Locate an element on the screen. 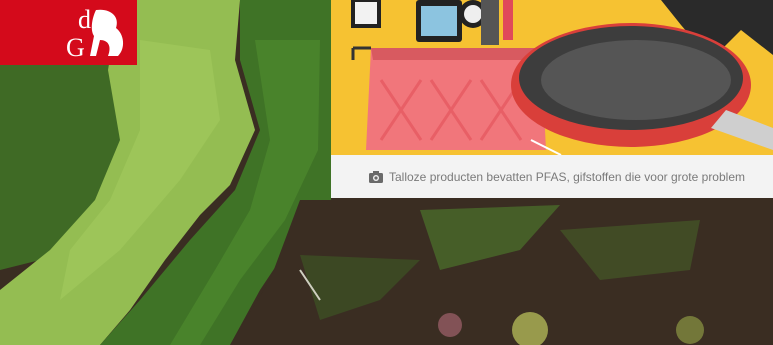  logo-mark-icon: d G is located at coordinates (95, 33).